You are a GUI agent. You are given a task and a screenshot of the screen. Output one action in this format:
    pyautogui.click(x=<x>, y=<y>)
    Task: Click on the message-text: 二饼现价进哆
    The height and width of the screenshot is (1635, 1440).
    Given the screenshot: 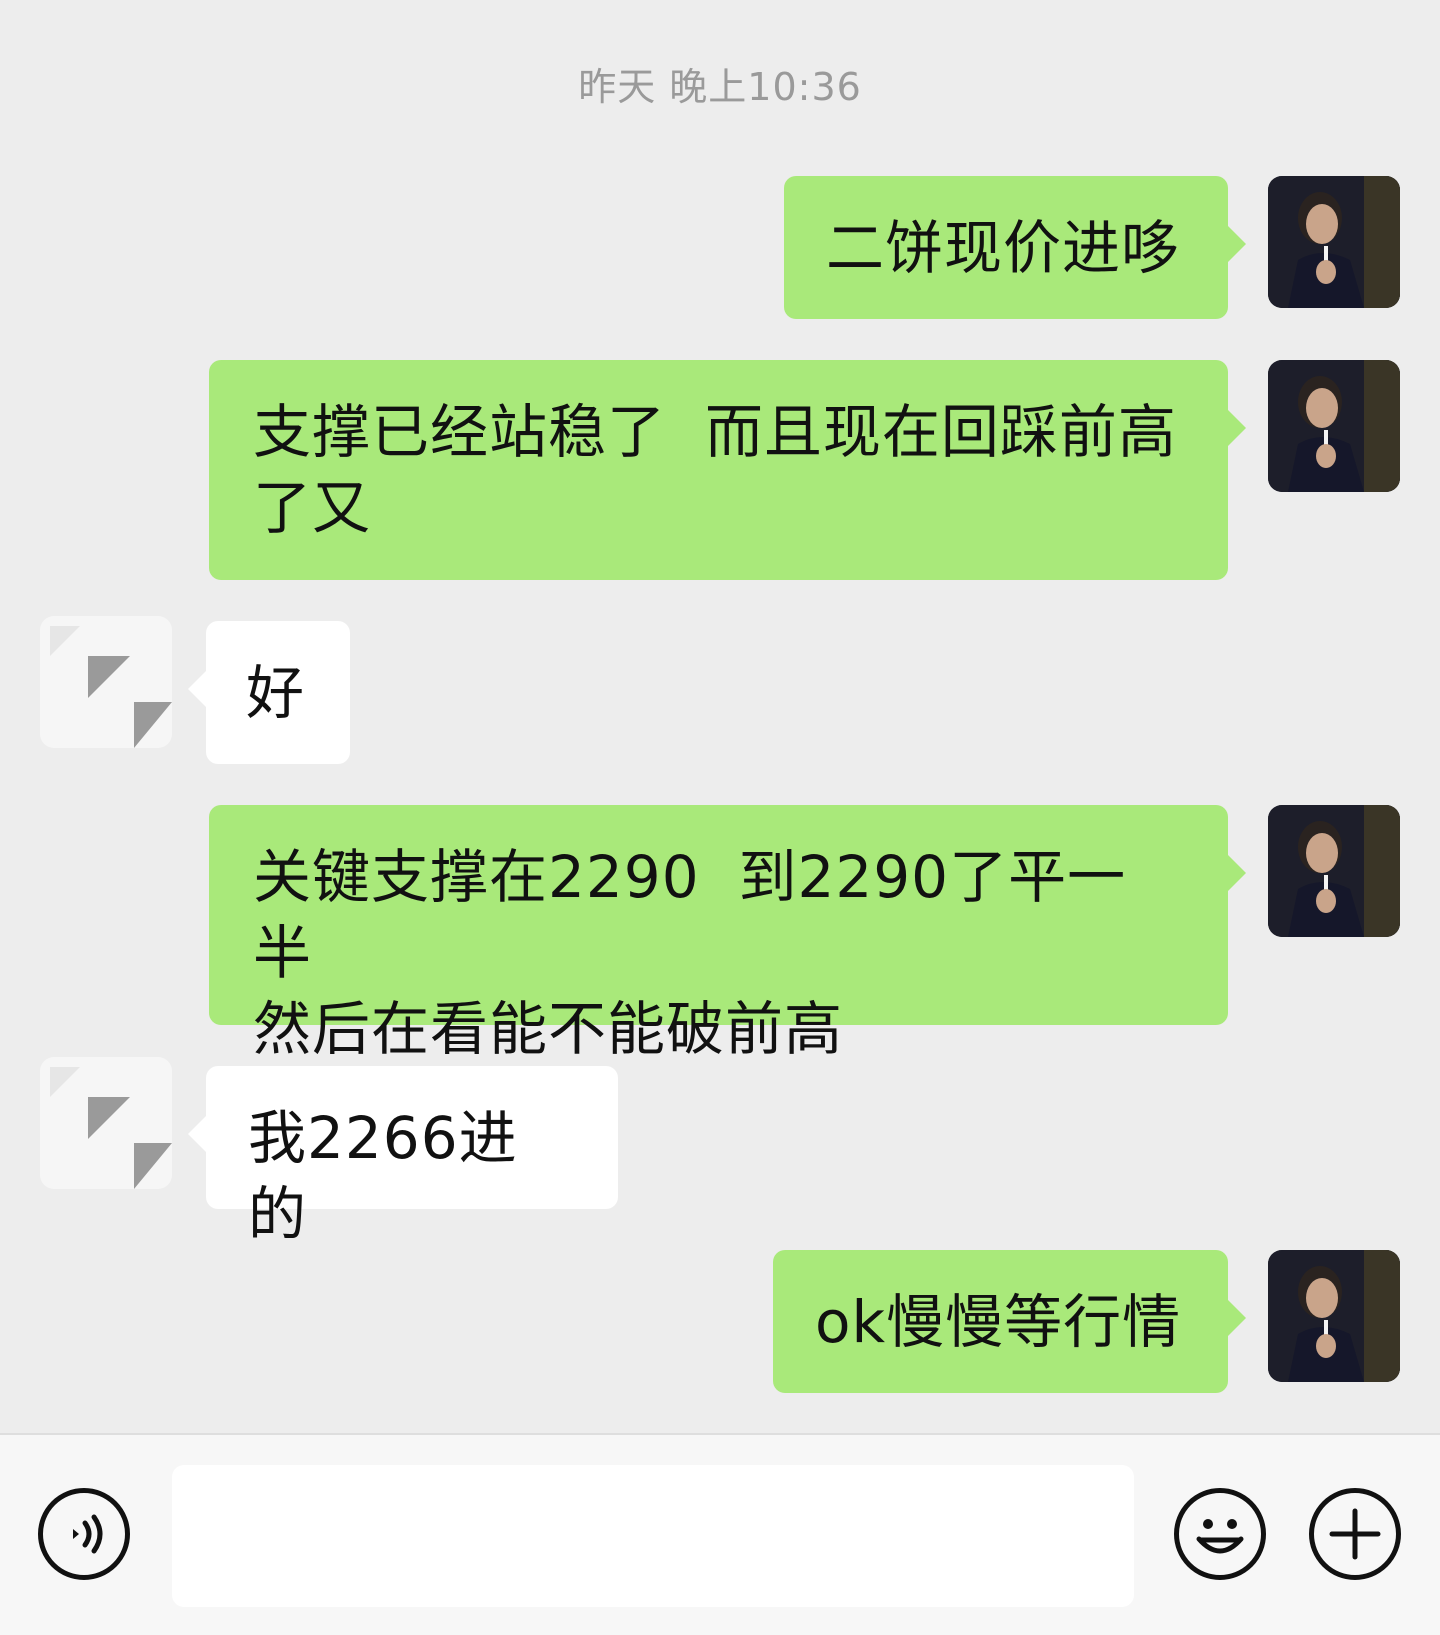 What is the action you would take?
    pyautogui.click(x=1003, y=248)
    